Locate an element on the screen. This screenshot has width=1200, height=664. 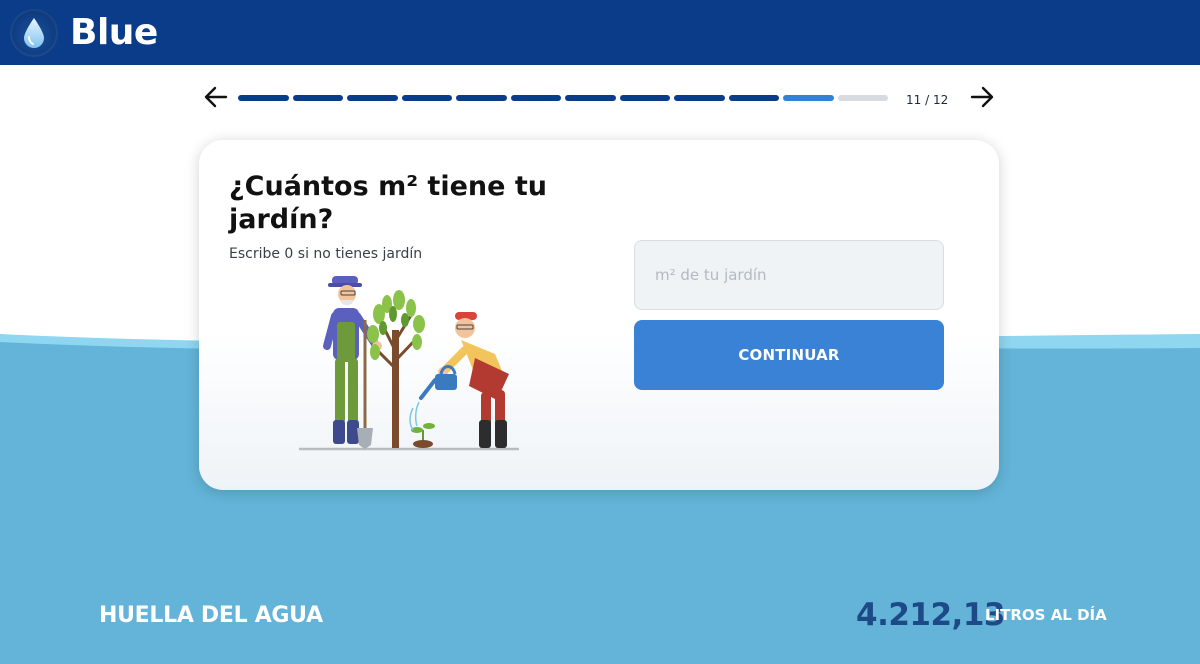
progress-counter: 11 / 12 is located at coordinates (927, 100).